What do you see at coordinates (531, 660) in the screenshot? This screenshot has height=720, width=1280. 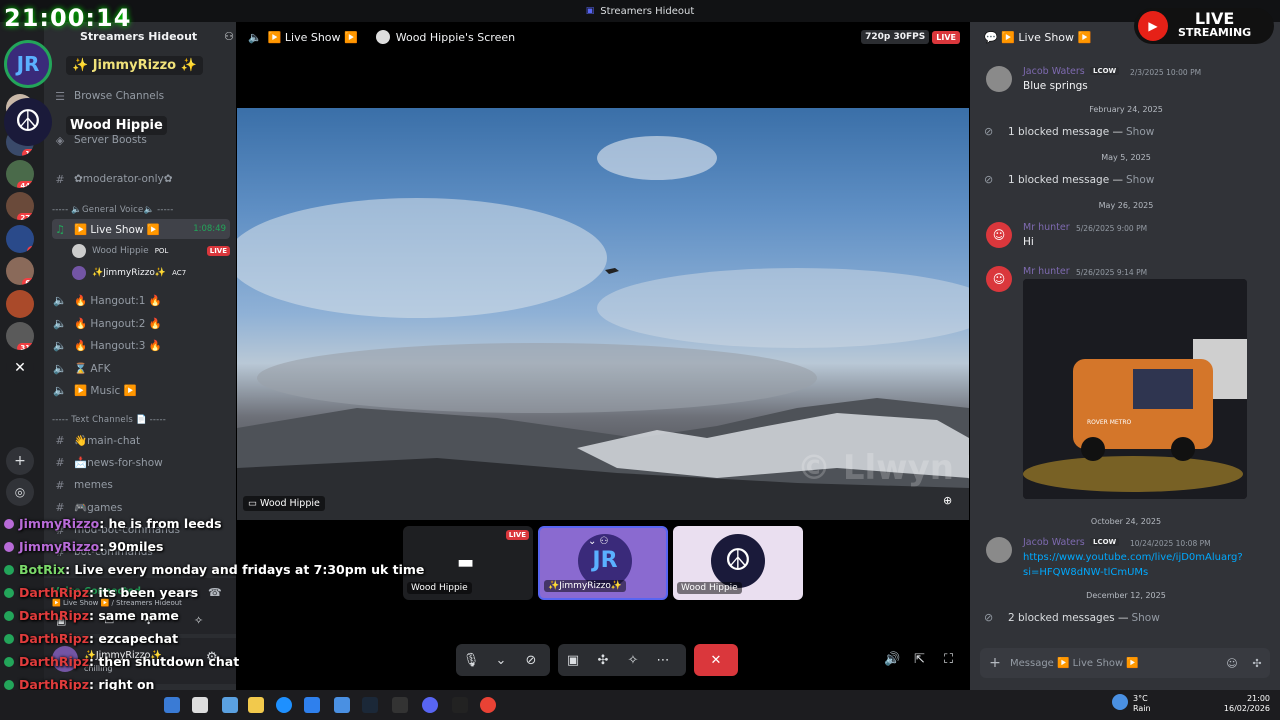 I see `video-off-icon: ⊘` at bounding box center [531, 660].